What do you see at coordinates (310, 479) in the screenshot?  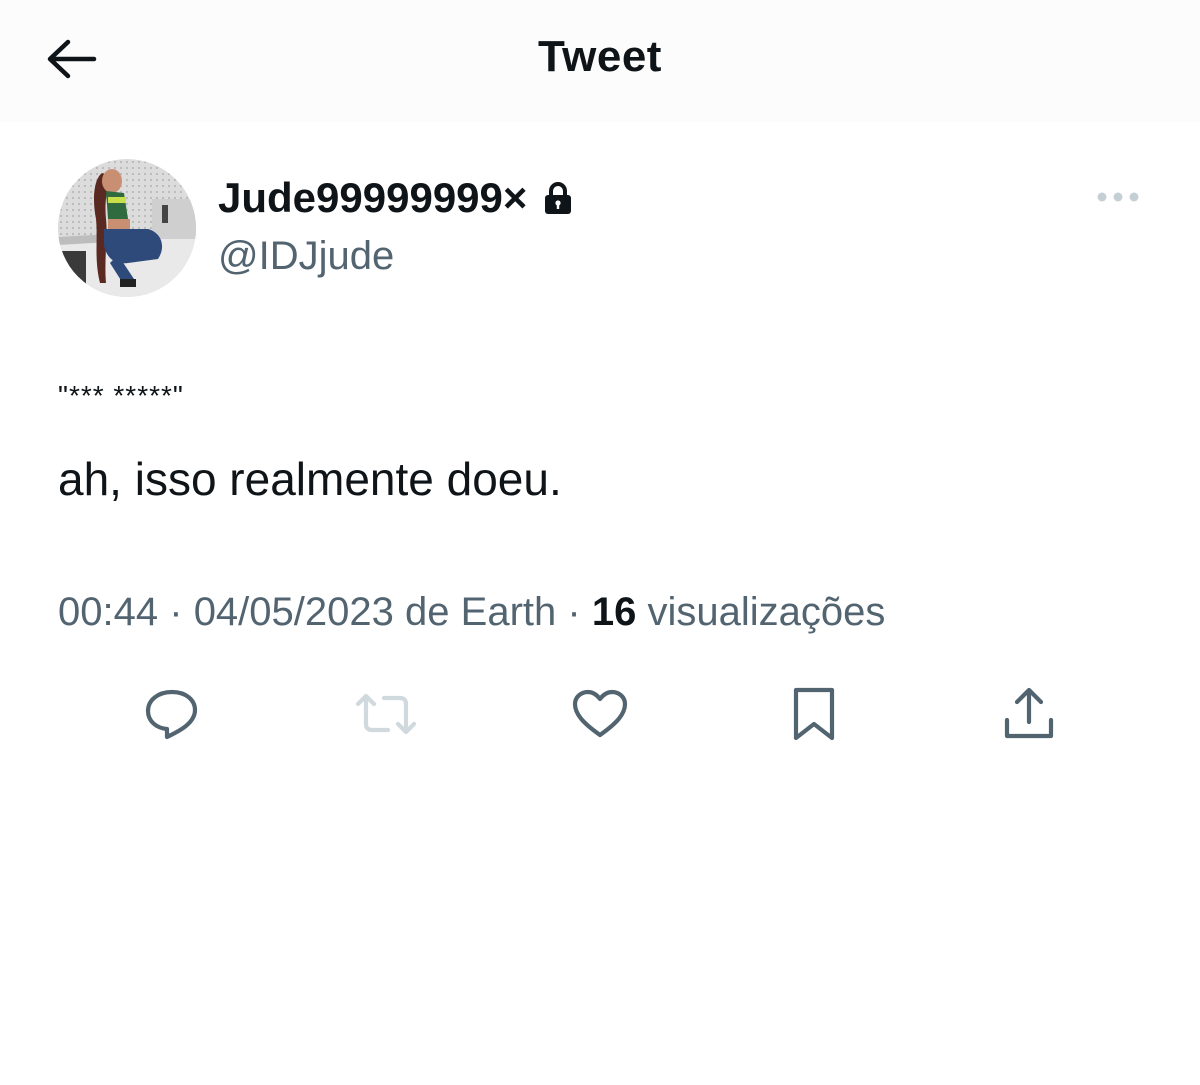 I see `tweet-text: ah, isso realmente doeu.` at bounding box center [310, 479].